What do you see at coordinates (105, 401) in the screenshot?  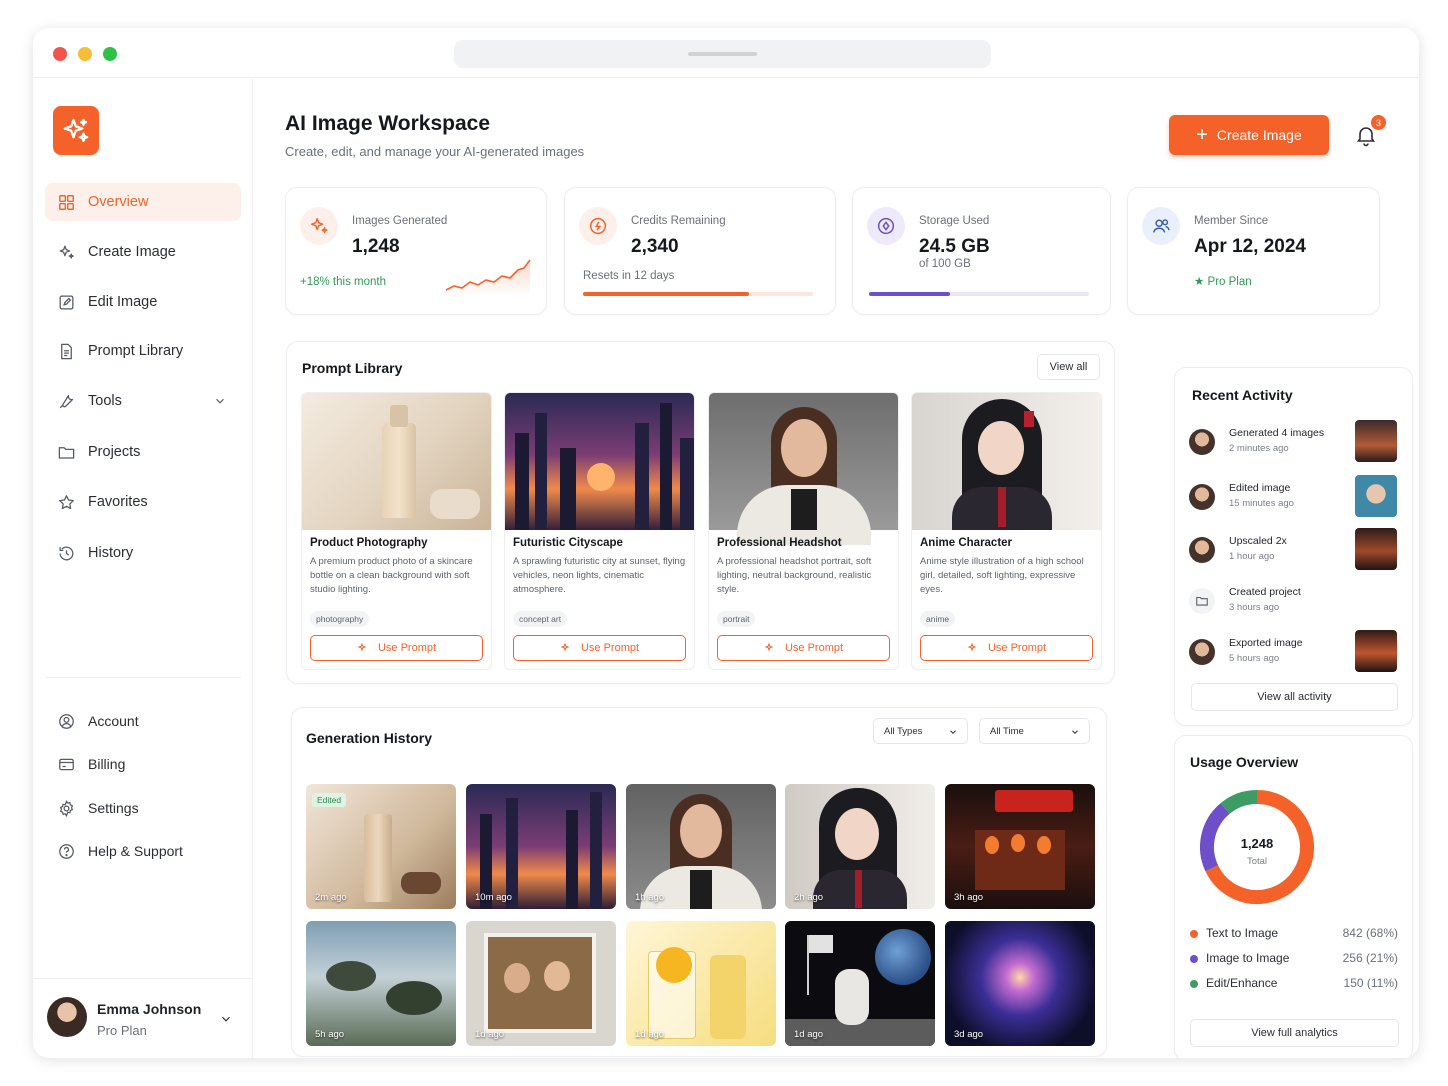 I see `sidebar-item-label: Tools` at bounding box center [105, 401].